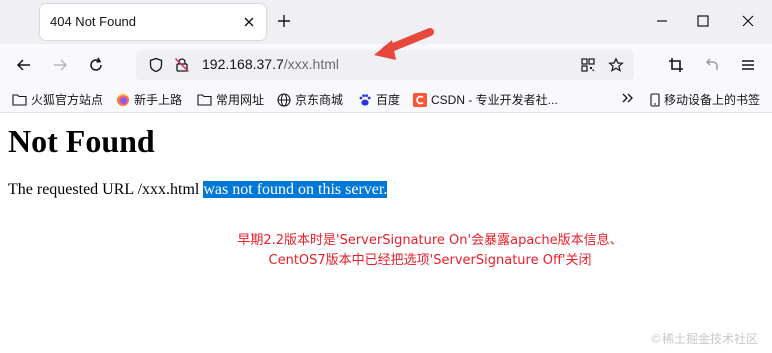  I want to click on close-window-icon, so click(748, 21).